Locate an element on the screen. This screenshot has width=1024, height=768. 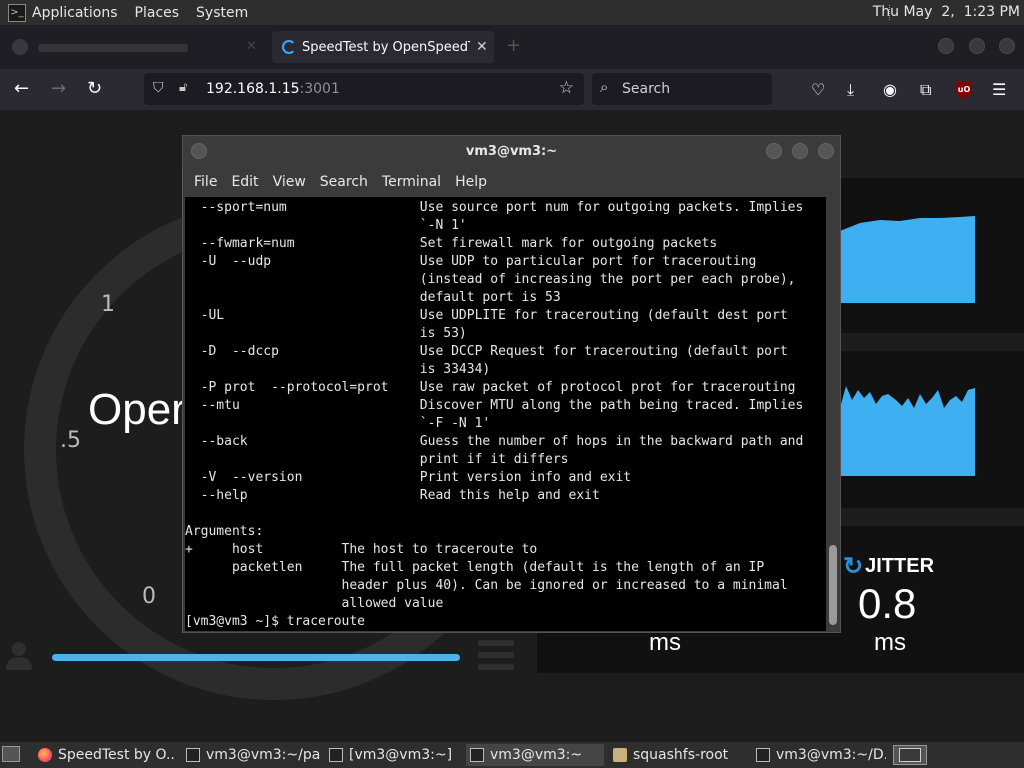
terminal-title-bar: vm3@vm3:~ is located at coordinates (511, 152).